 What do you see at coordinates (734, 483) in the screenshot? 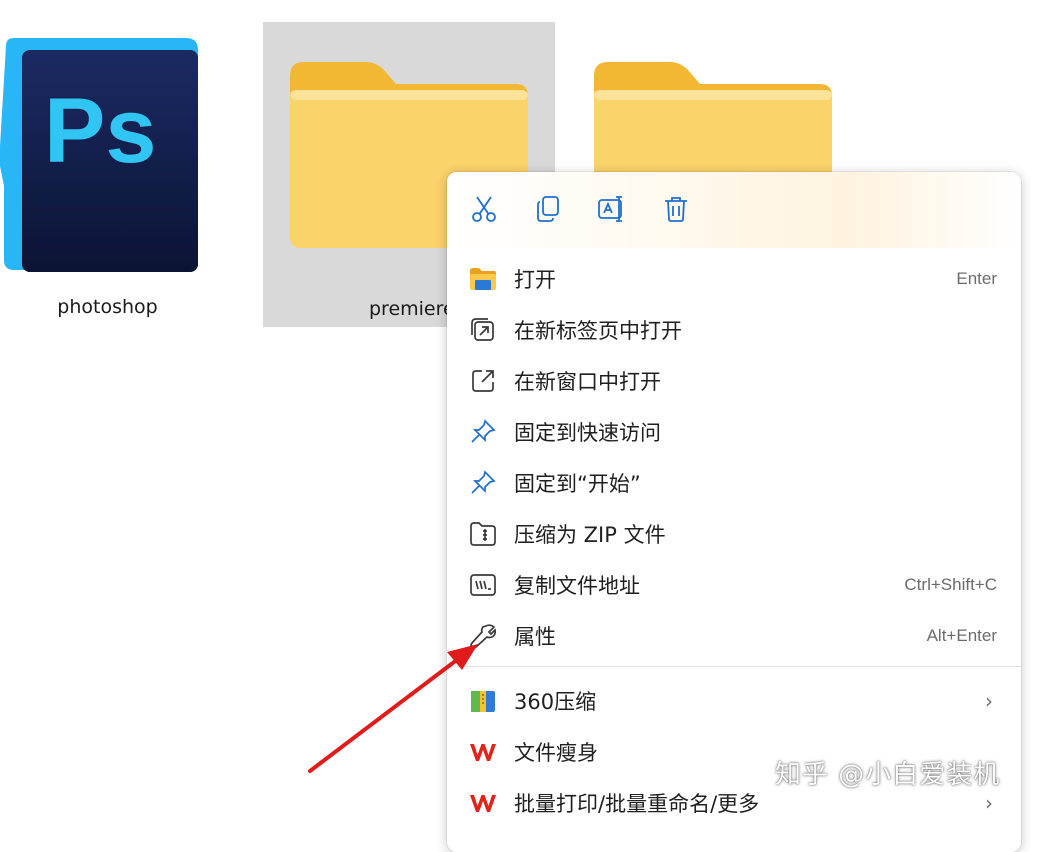
I see `menu-item-pin-start: 固定到“开始”` at bounding box center [734, 483].